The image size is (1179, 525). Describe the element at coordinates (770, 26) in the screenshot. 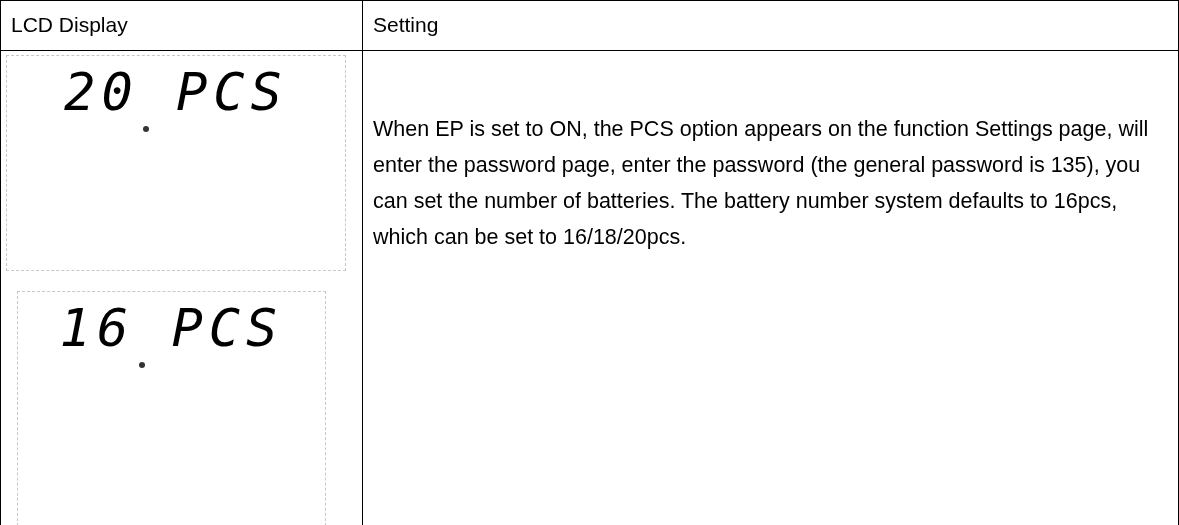

I see `column-header: Setting` at that location.